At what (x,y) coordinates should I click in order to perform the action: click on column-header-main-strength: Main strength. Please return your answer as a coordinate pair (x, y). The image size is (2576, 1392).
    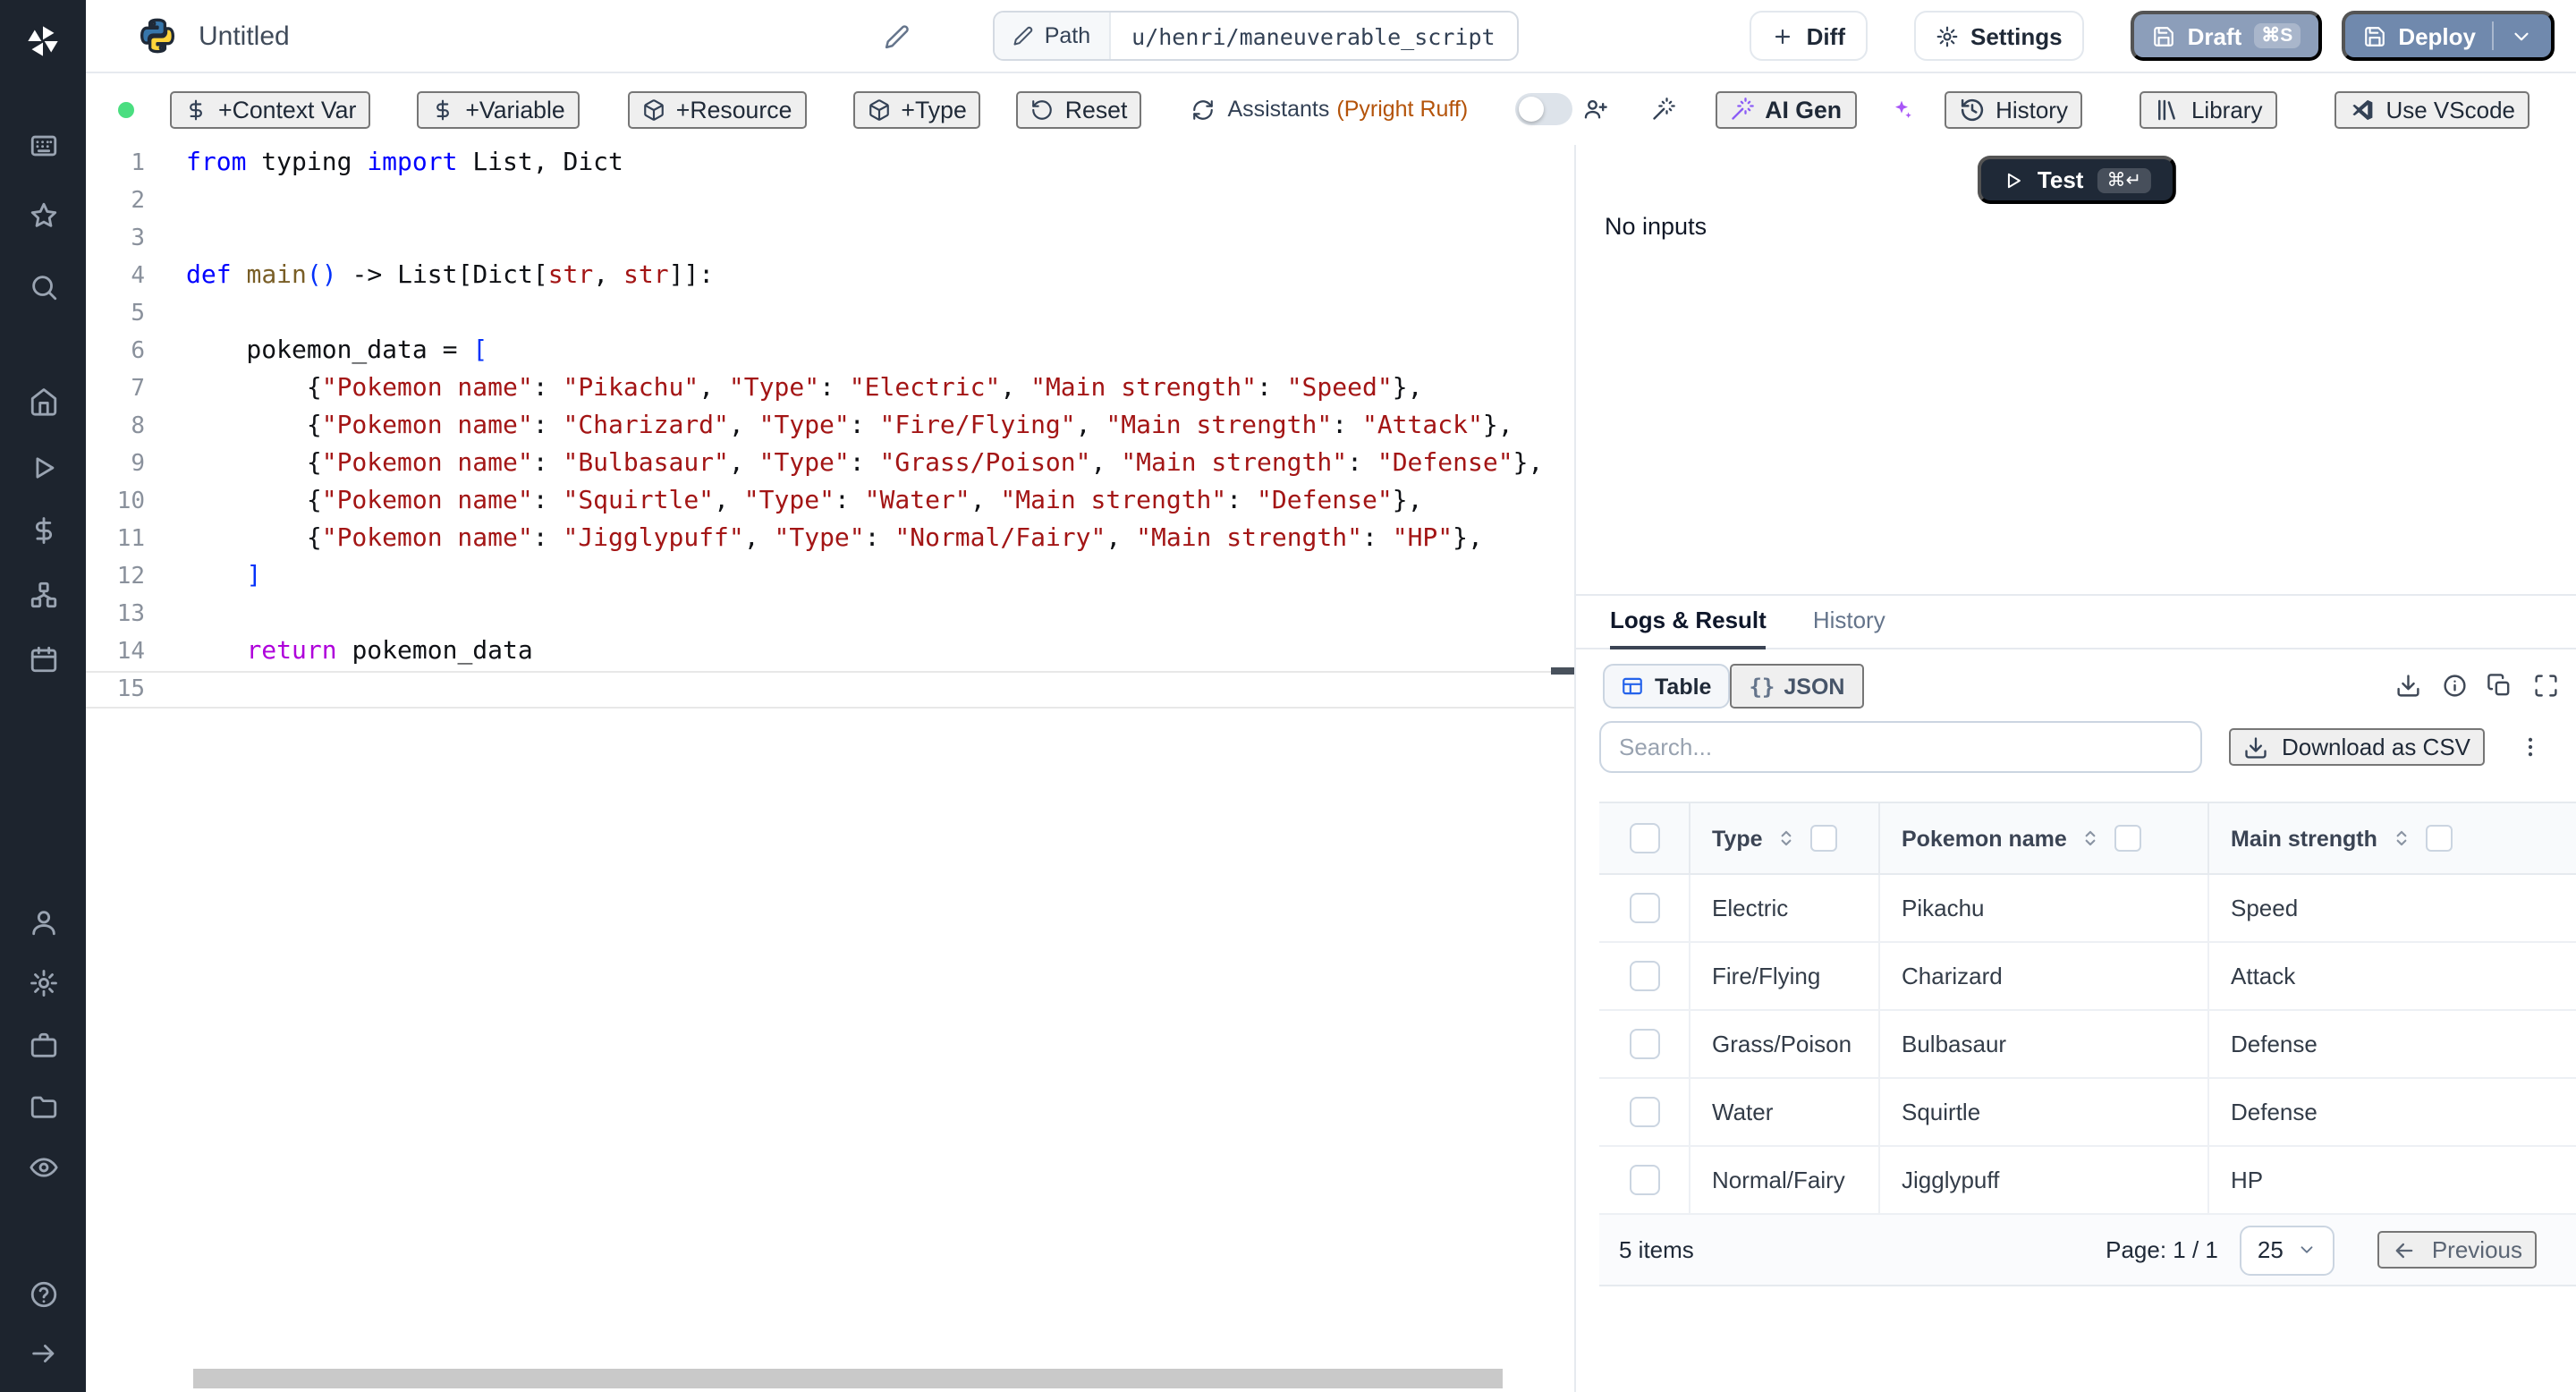
    Looking at the image, I should click on (2391, 838).